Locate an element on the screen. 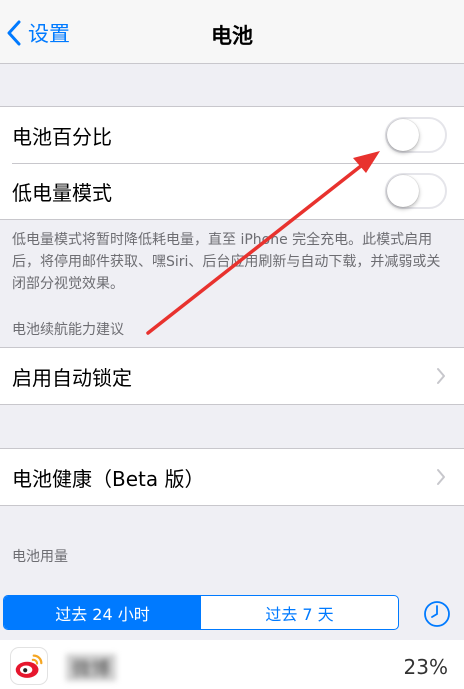 This screenshot has height=689, width=464. weibo-icon is located at coordinates (29, 666).